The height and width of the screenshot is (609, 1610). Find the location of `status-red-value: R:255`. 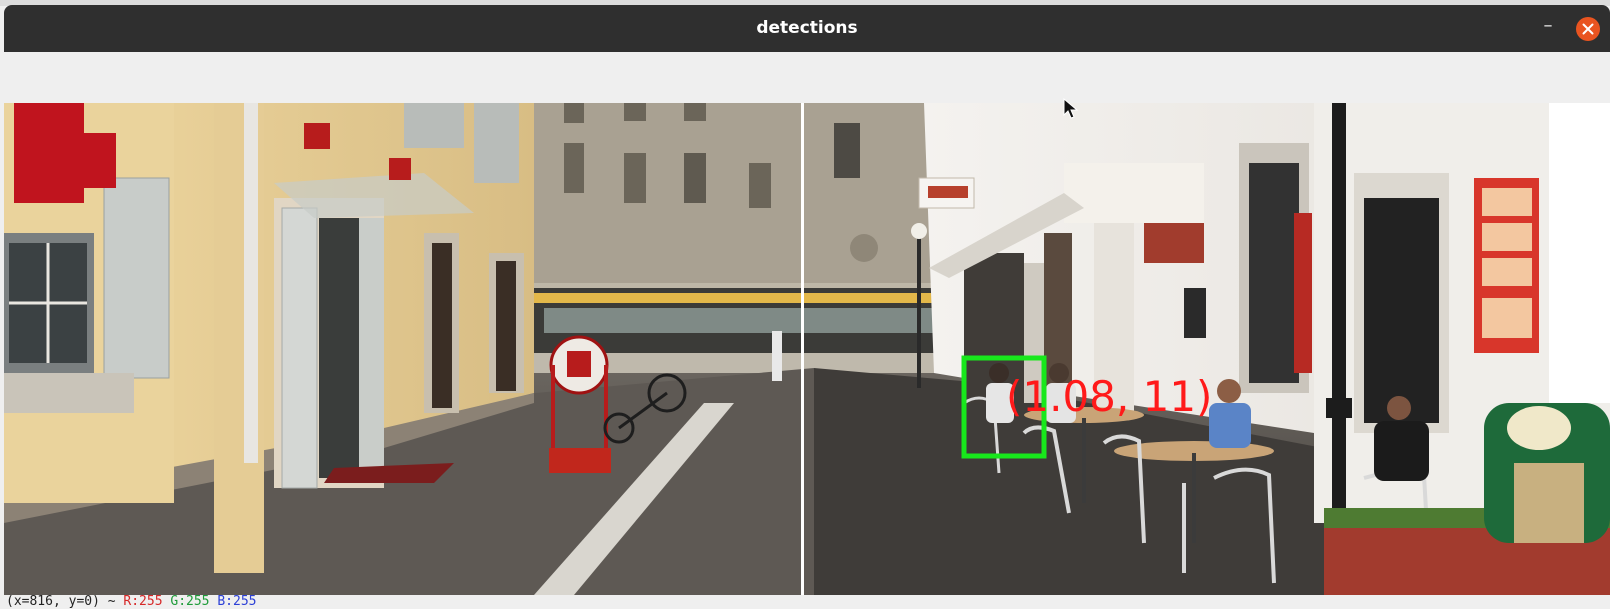

status-red-value: R:255 is located at coordinates (143, 601).